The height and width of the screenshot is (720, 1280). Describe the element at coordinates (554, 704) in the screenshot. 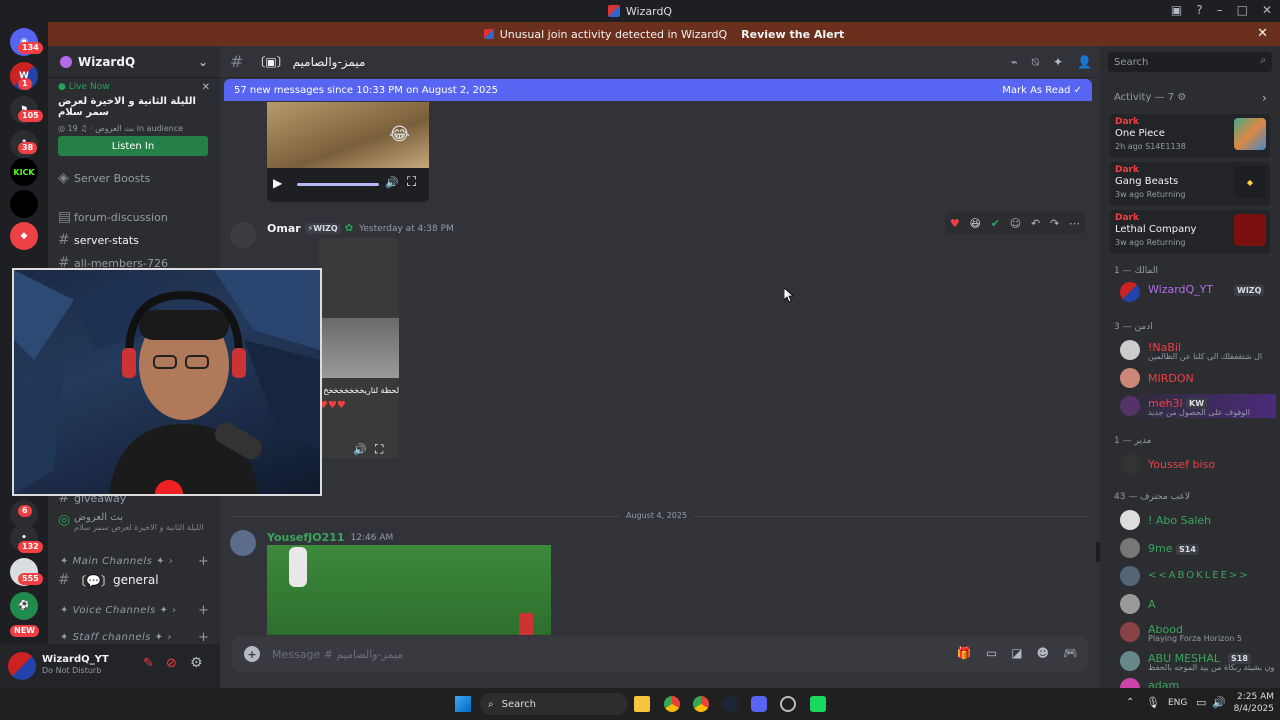

I see `taskbar-search: ⌕ Search` at that location.